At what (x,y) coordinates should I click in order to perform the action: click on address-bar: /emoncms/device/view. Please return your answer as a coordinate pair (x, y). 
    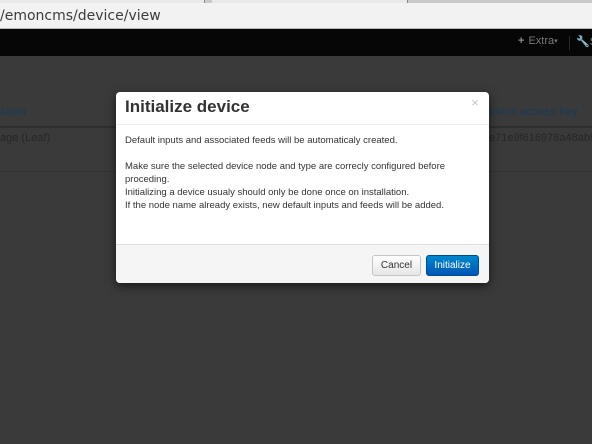
    Looking at the image, I should click on (296, 16).